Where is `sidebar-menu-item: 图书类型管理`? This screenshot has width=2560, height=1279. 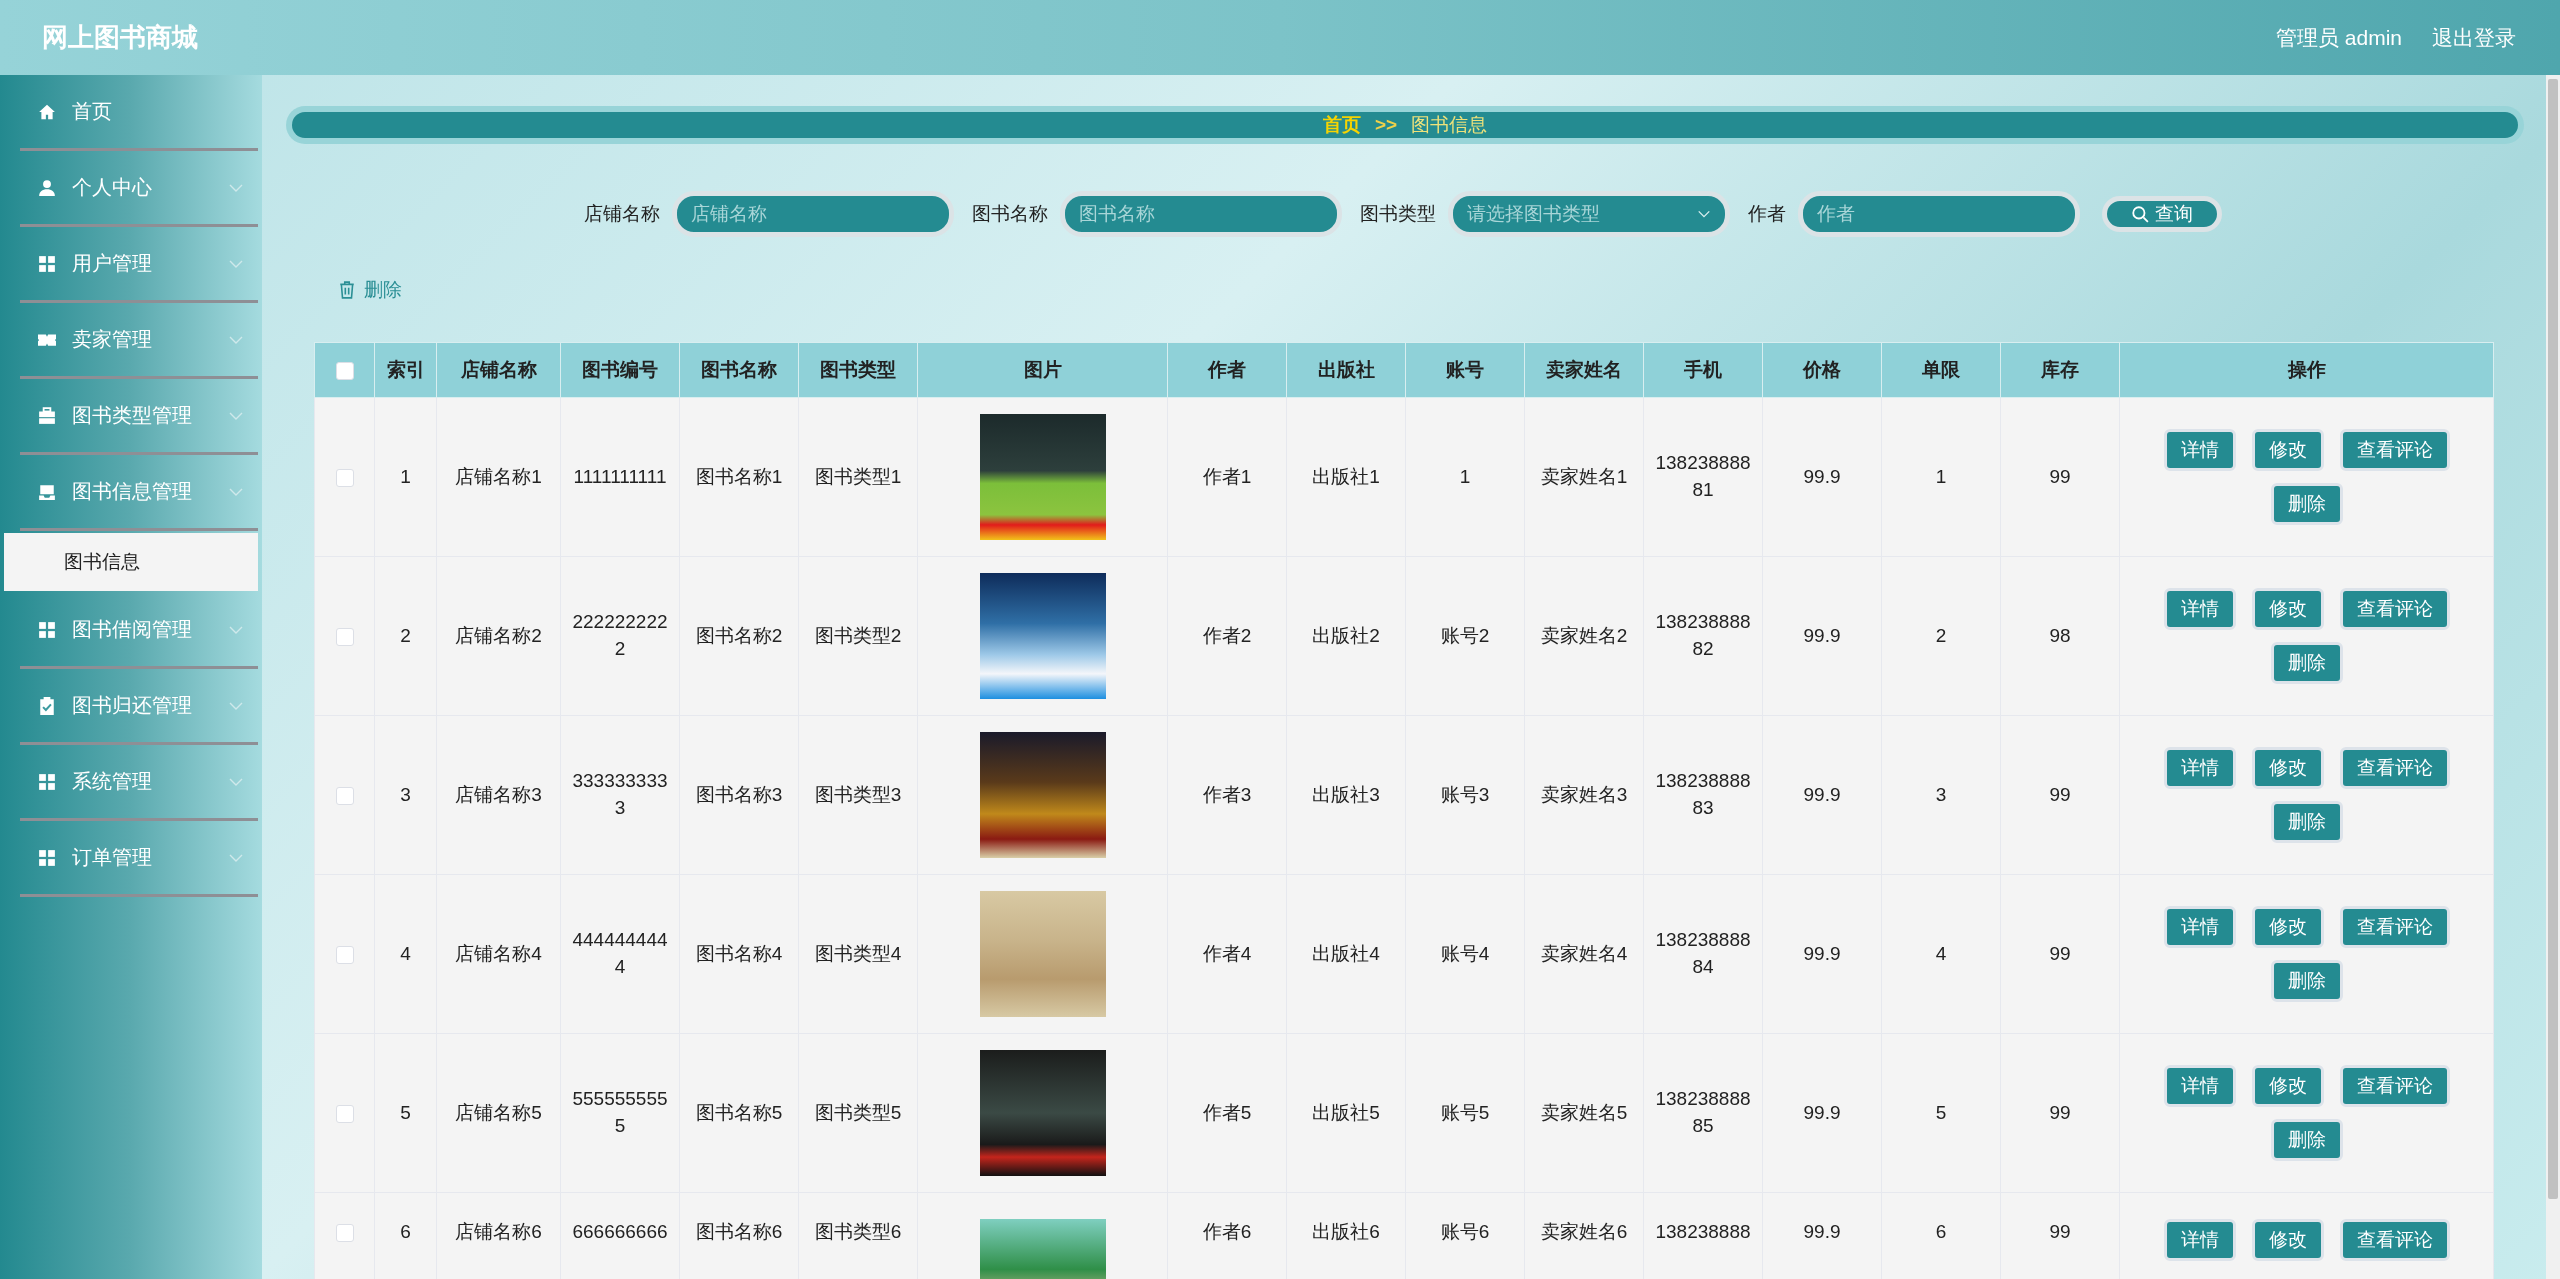
sidebar-menu-item: 图书类型管理 is located at coordinates (139, 417).